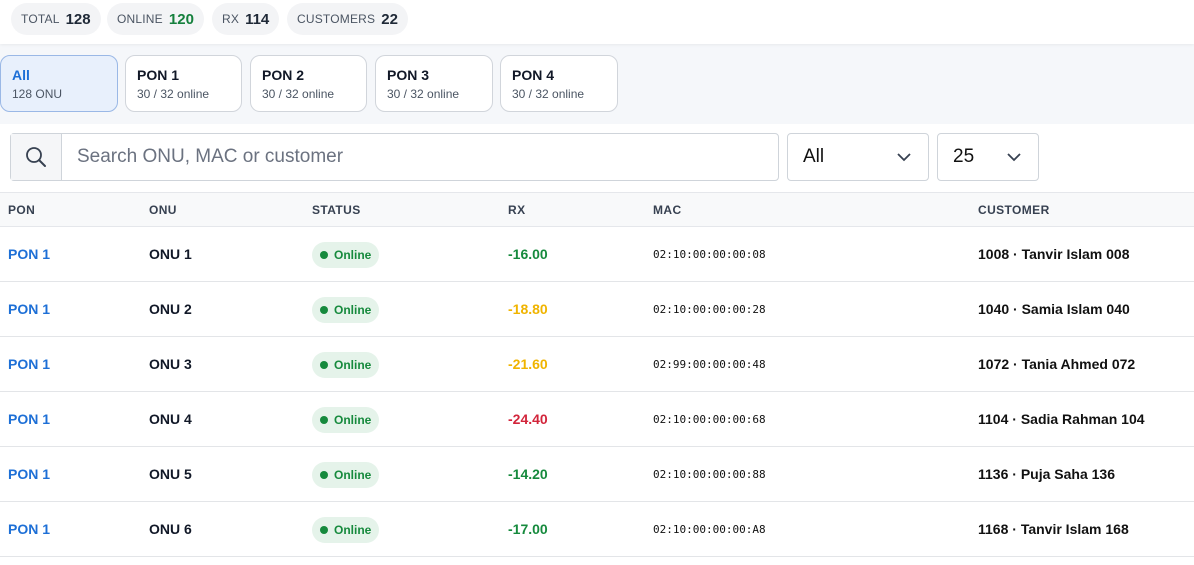 This screenshot has width=1194, height=565. I want to click on stat-label: ONLINE, so click(140, 19).